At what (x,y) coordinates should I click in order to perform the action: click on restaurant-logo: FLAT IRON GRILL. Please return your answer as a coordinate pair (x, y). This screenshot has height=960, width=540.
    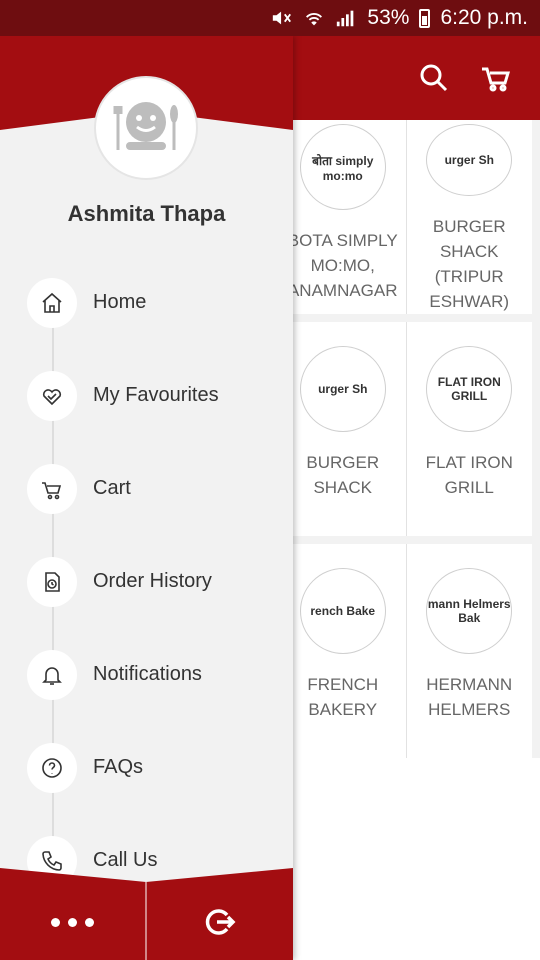
    Looking at the image, I should click on (469, 389).